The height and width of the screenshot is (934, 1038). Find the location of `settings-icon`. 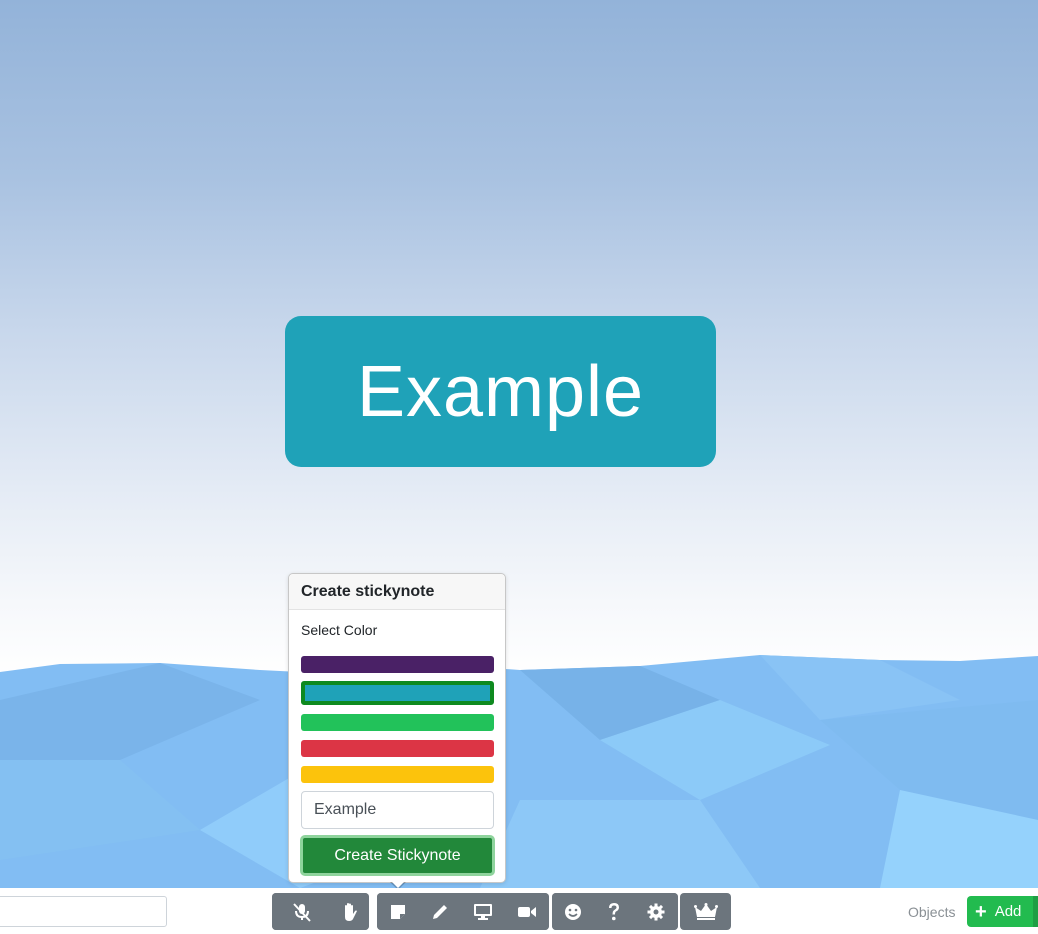

settings-icon is located at coordinates (656, 912).